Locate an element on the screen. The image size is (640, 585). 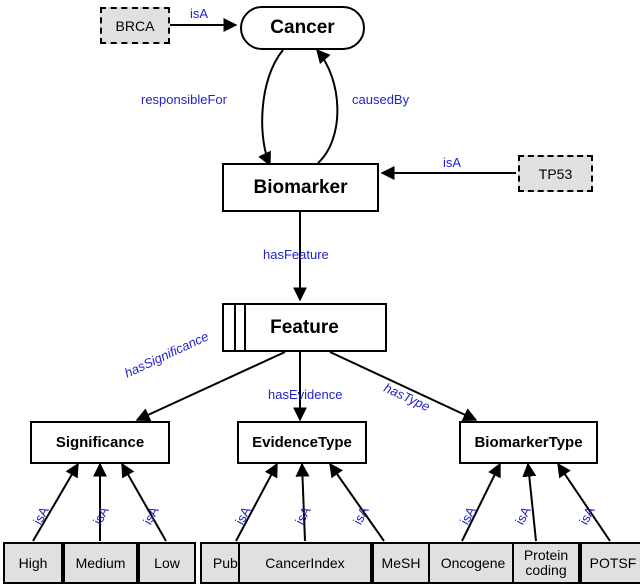
node-medium-label: Medium is located at coordinates (100, 562).